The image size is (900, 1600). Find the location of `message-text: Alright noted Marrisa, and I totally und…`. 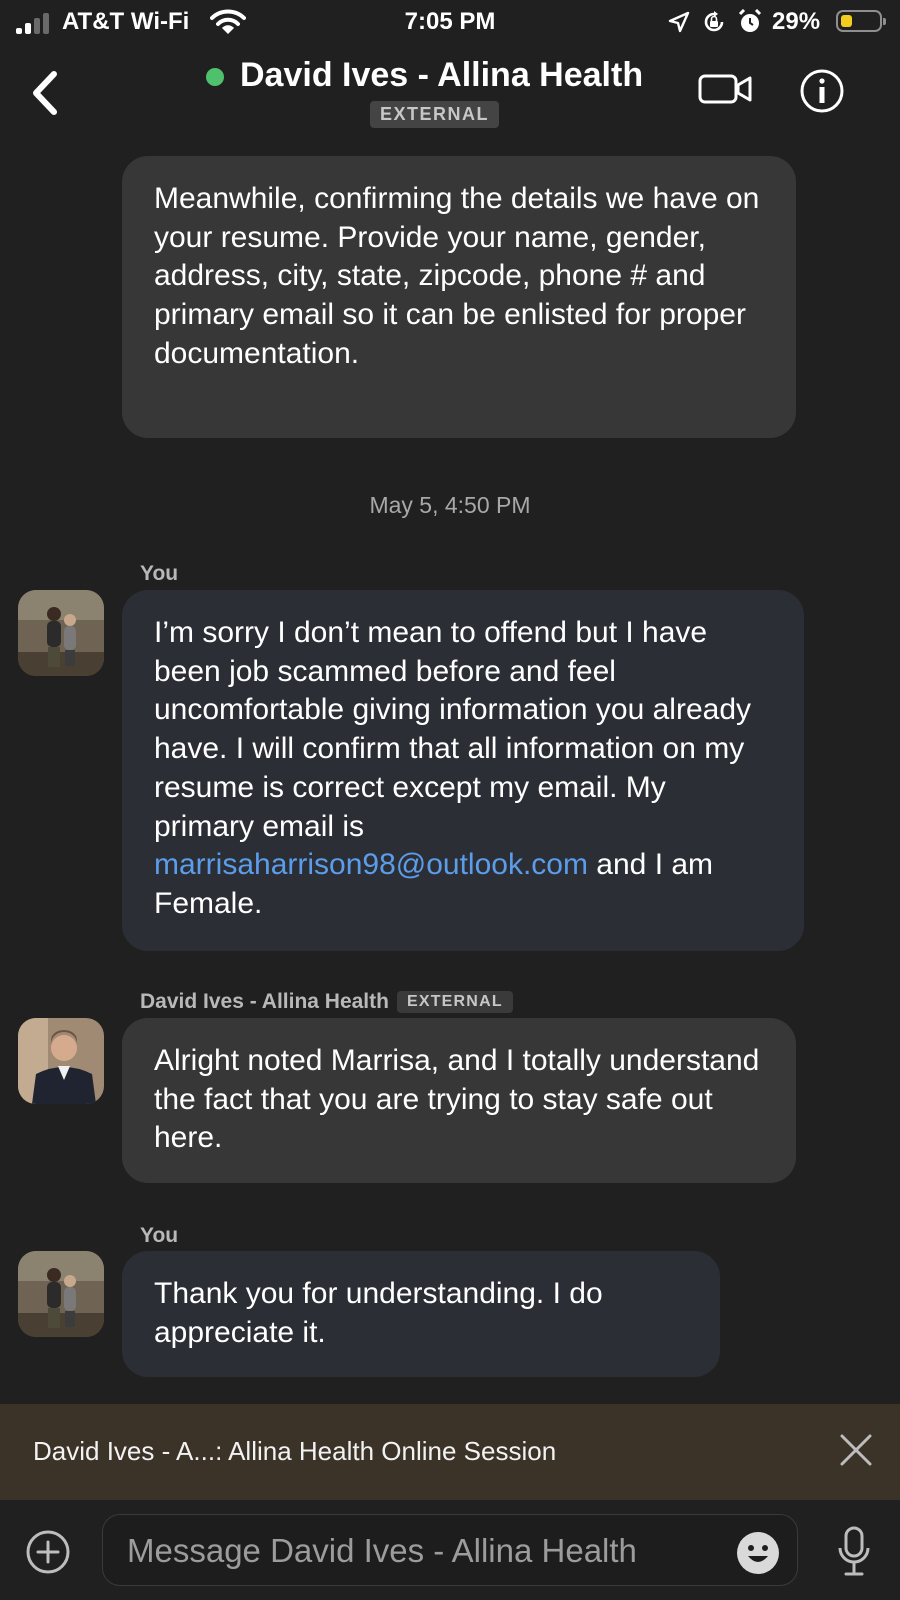

message-text: Alright noted Marrisa, and I totally und… is located at coordinates (457, 1099).